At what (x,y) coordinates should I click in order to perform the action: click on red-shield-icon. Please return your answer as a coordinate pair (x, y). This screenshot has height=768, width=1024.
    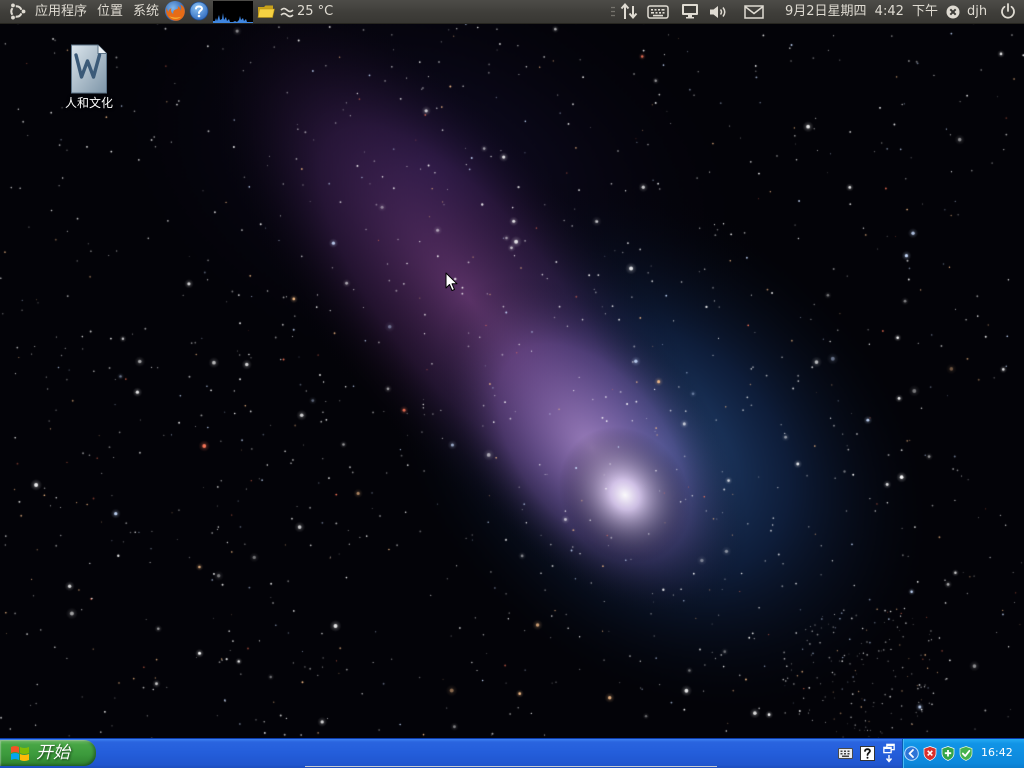
    Looking at the image, I should click on (930, 753).